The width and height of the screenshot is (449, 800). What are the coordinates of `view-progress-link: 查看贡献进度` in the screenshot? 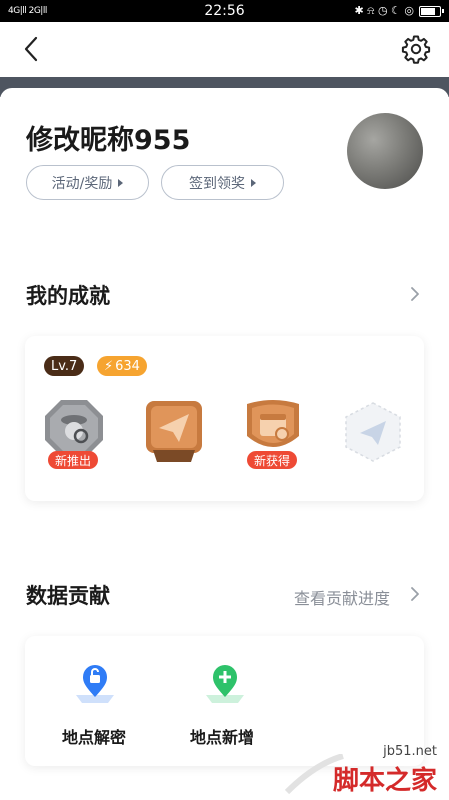 It's located at (342, 597).